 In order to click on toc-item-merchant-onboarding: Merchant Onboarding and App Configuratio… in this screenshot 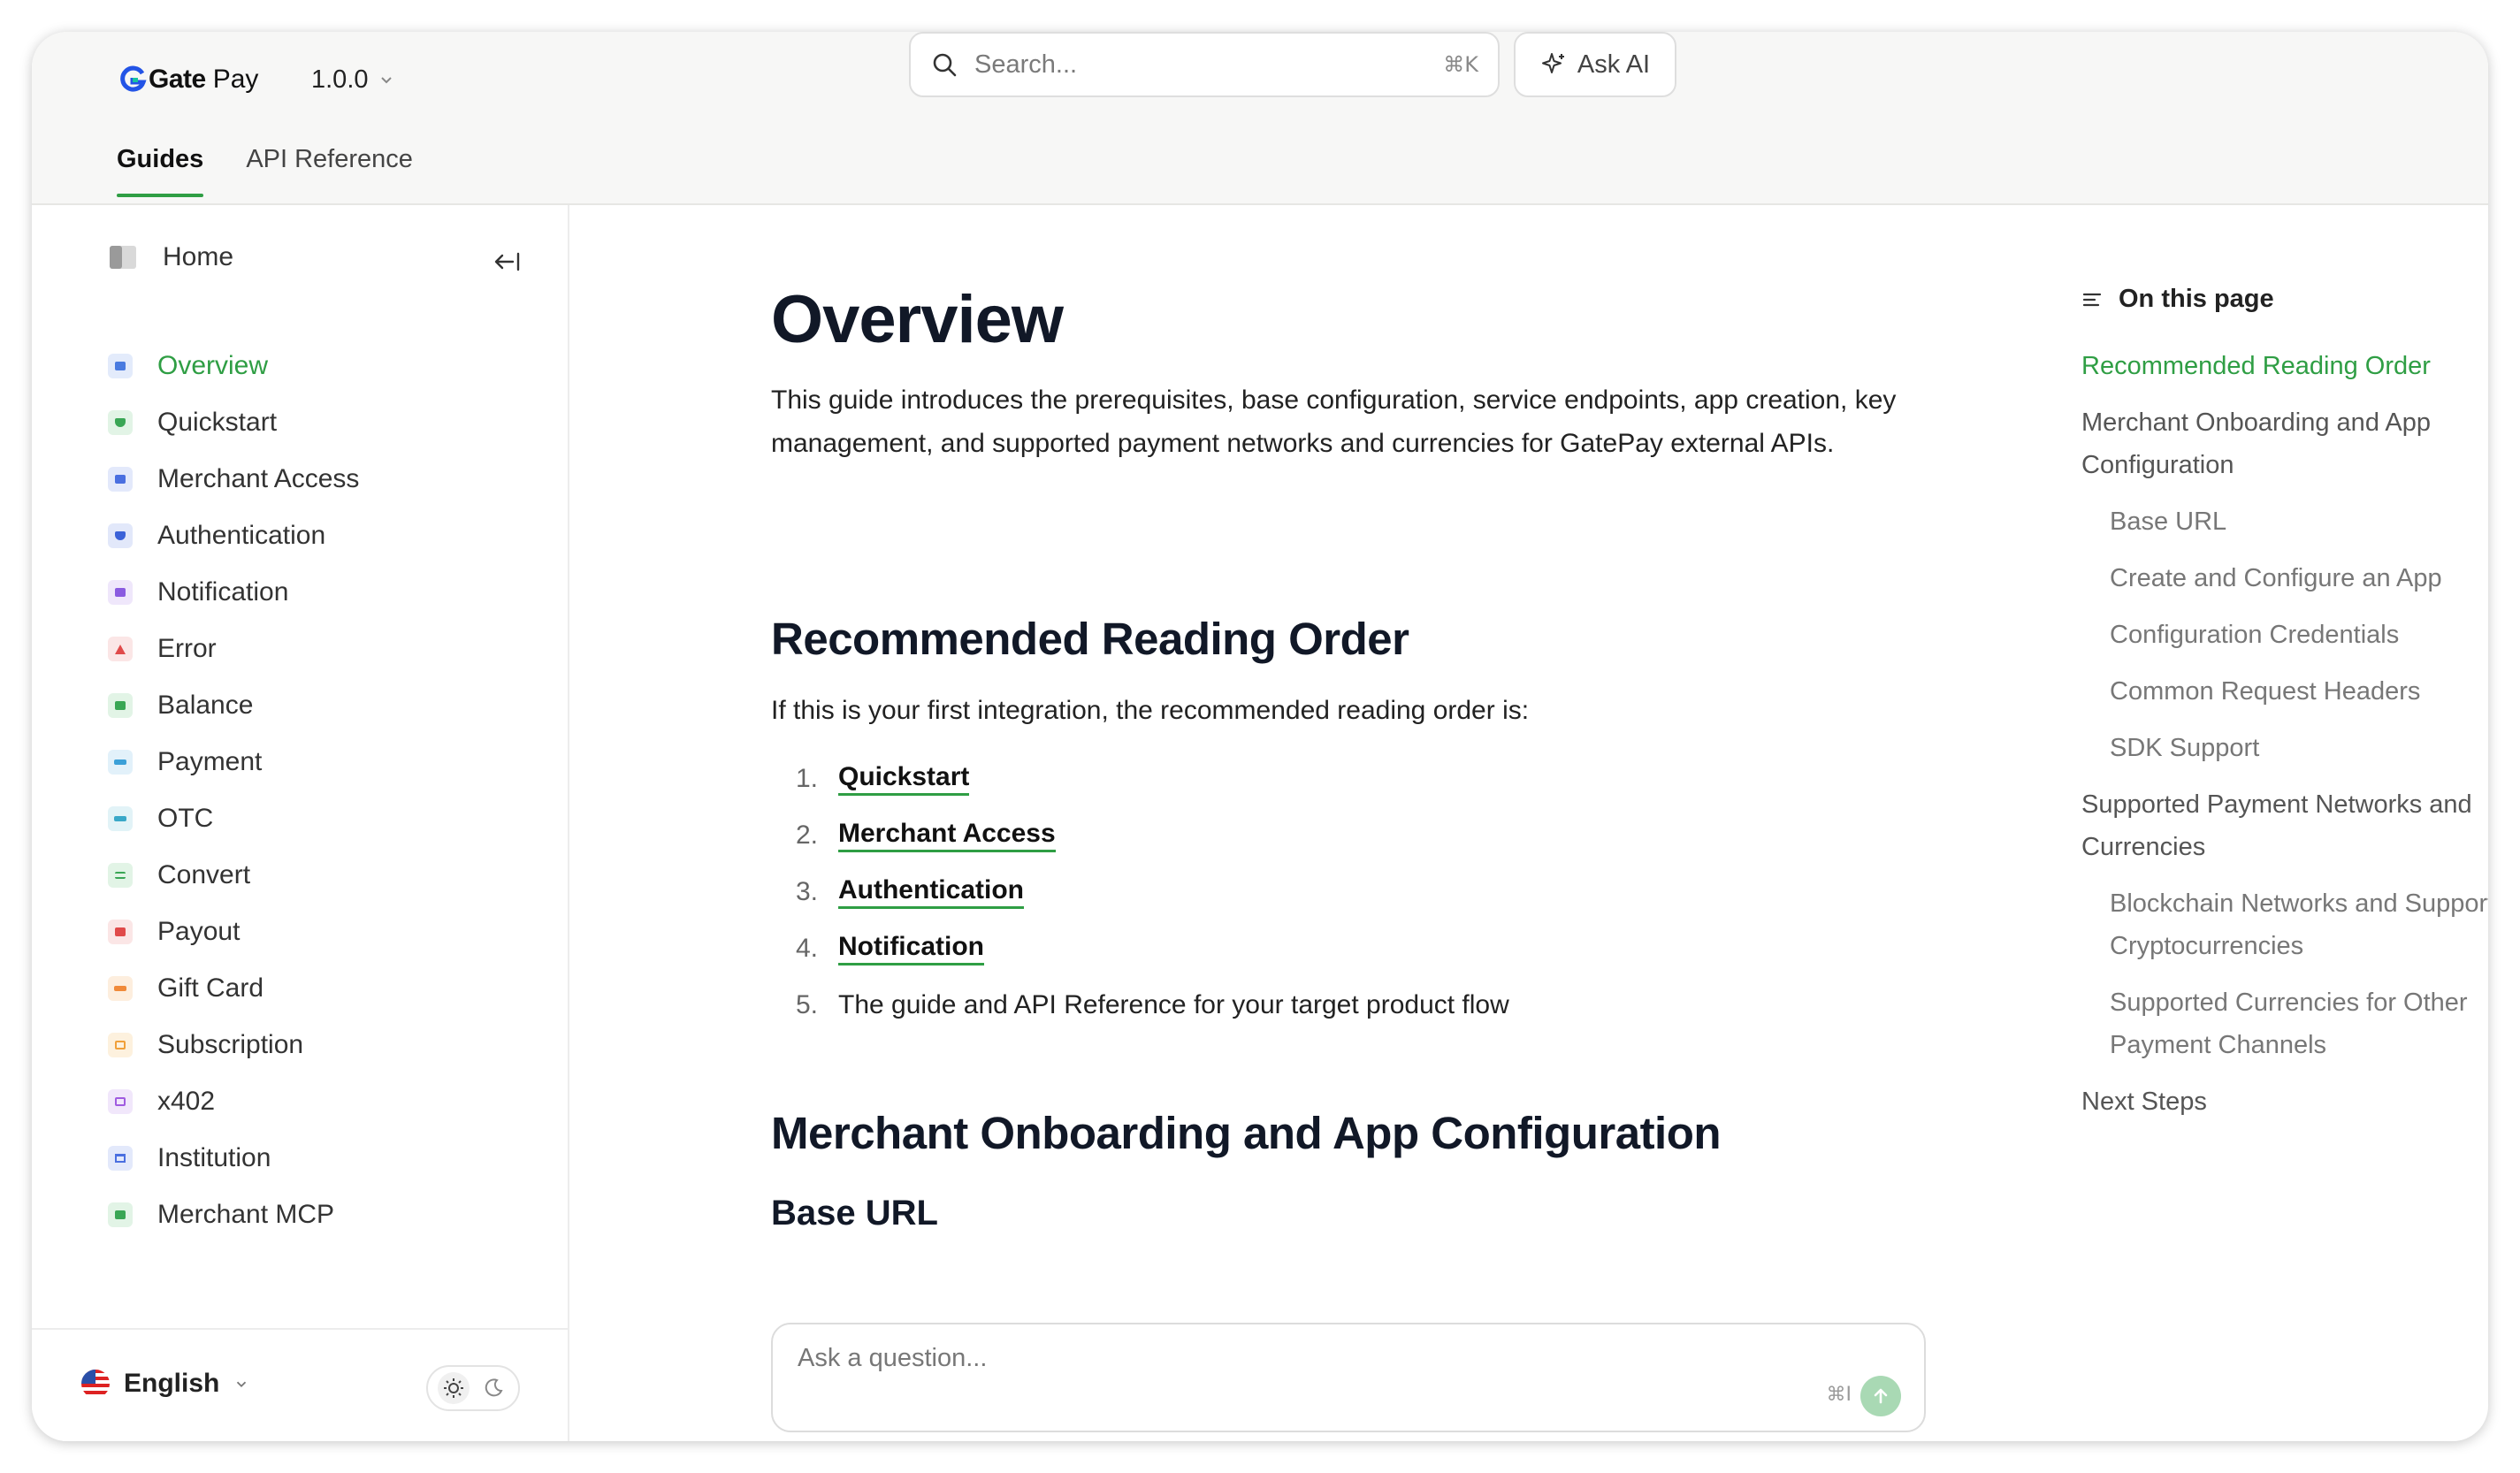, I will do `click(2284, 443)`.